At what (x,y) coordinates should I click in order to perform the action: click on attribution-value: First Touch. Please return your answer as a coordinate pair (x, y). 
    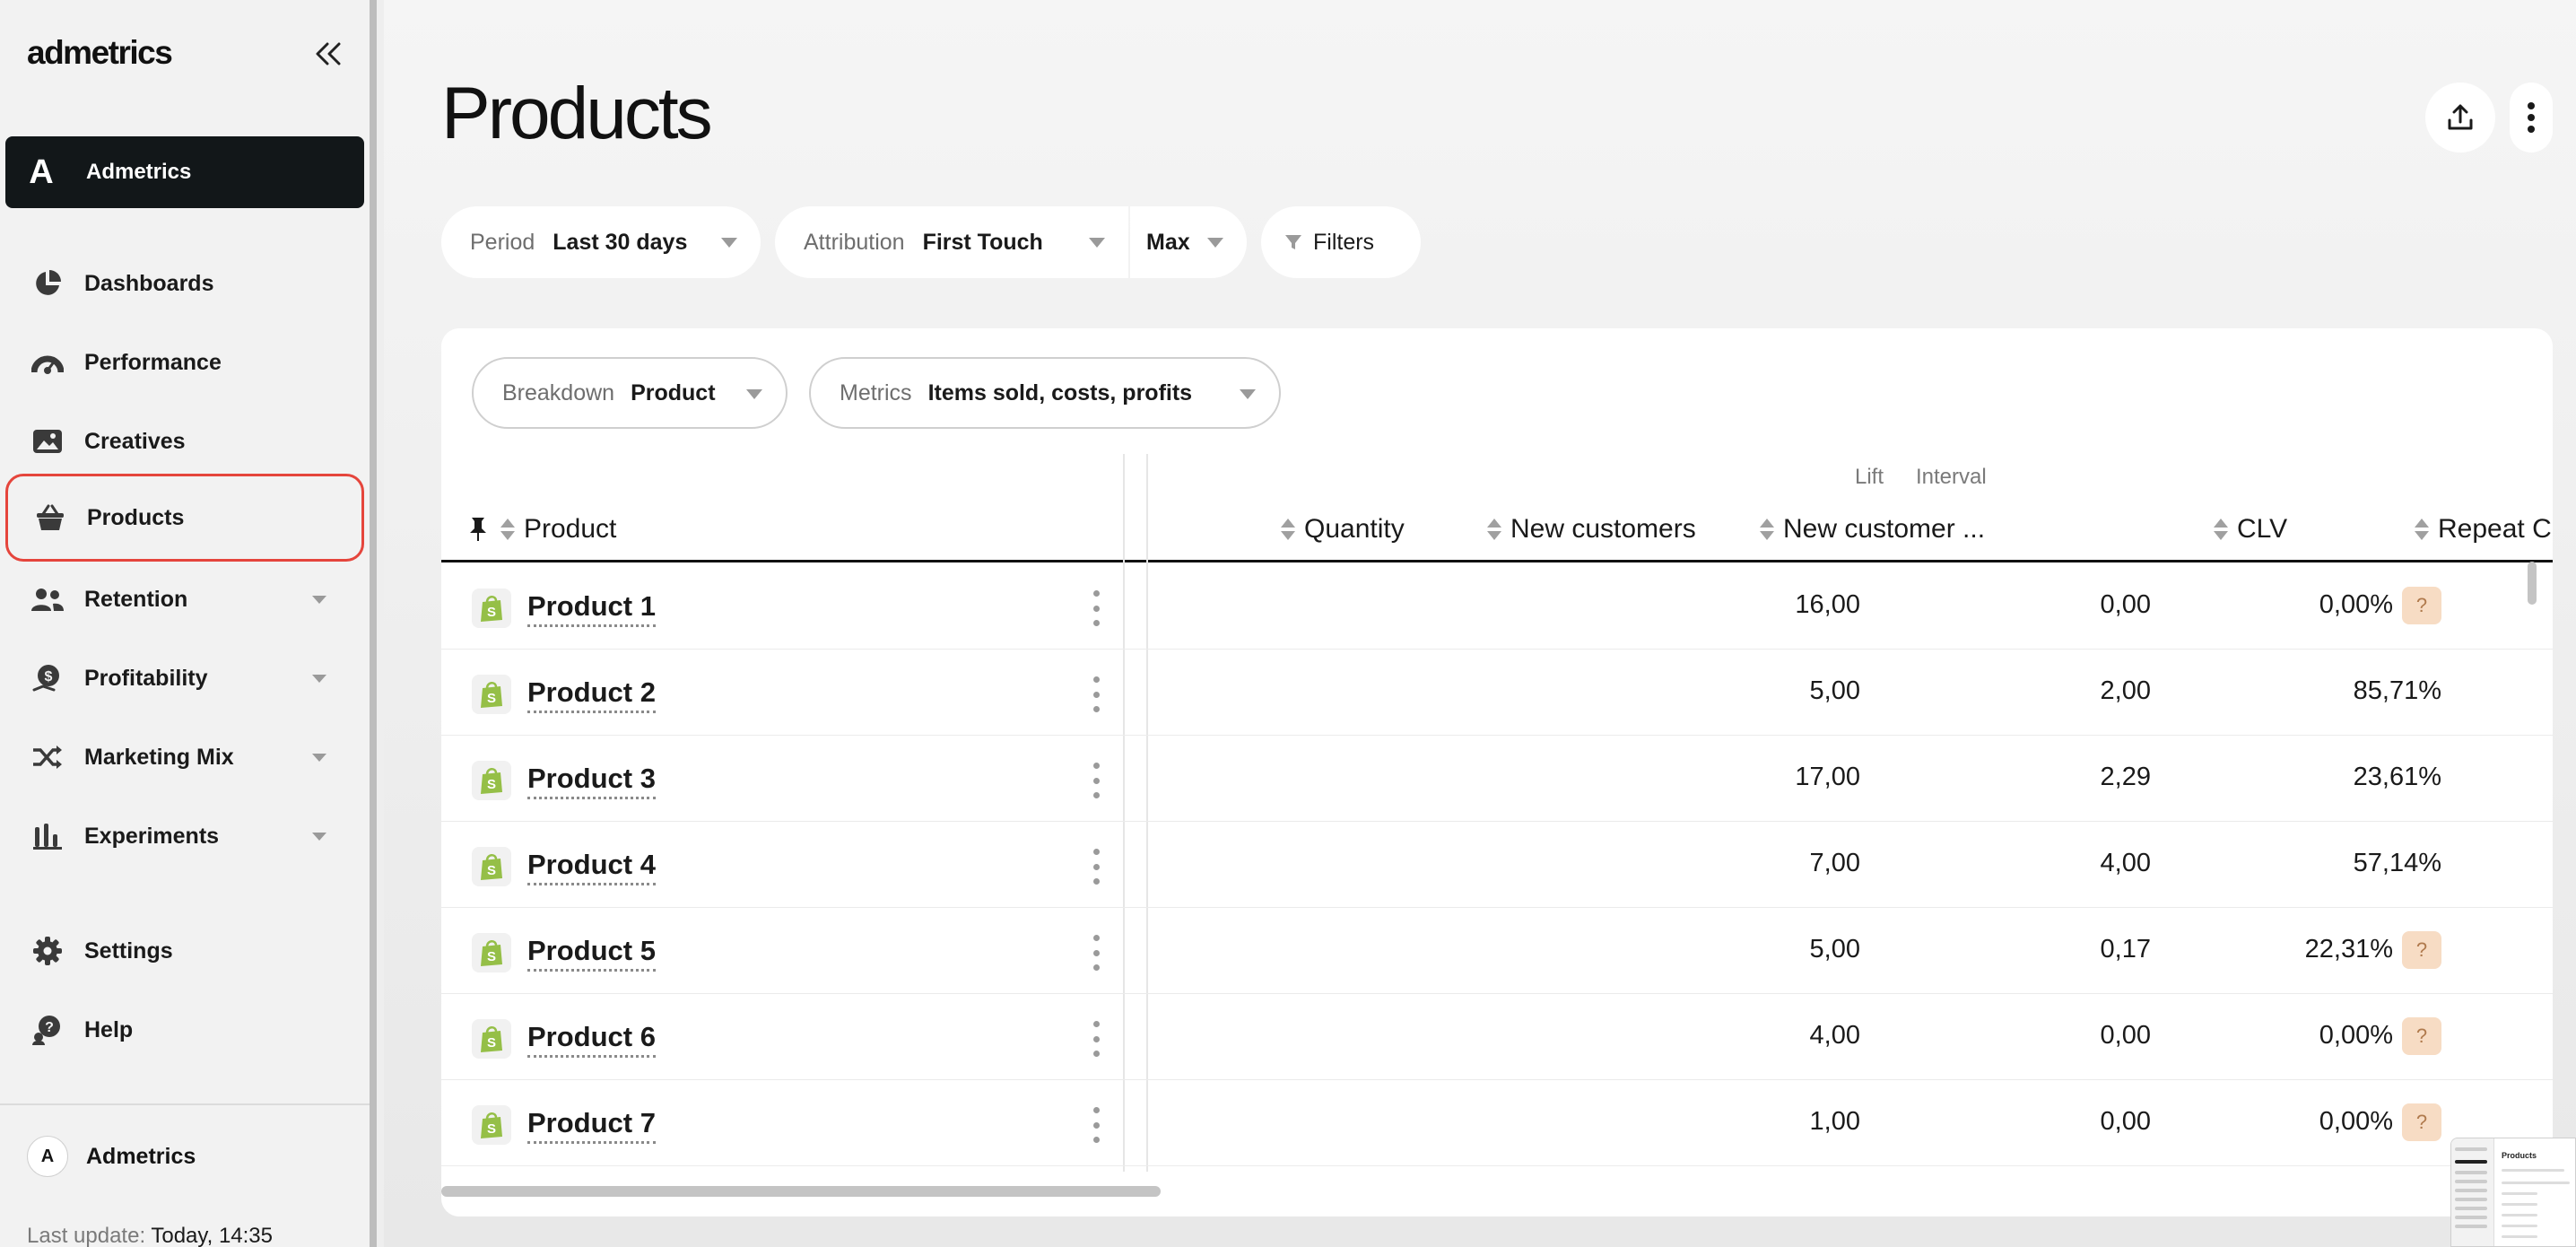
    Looking at the image, I should click on (982, 242).